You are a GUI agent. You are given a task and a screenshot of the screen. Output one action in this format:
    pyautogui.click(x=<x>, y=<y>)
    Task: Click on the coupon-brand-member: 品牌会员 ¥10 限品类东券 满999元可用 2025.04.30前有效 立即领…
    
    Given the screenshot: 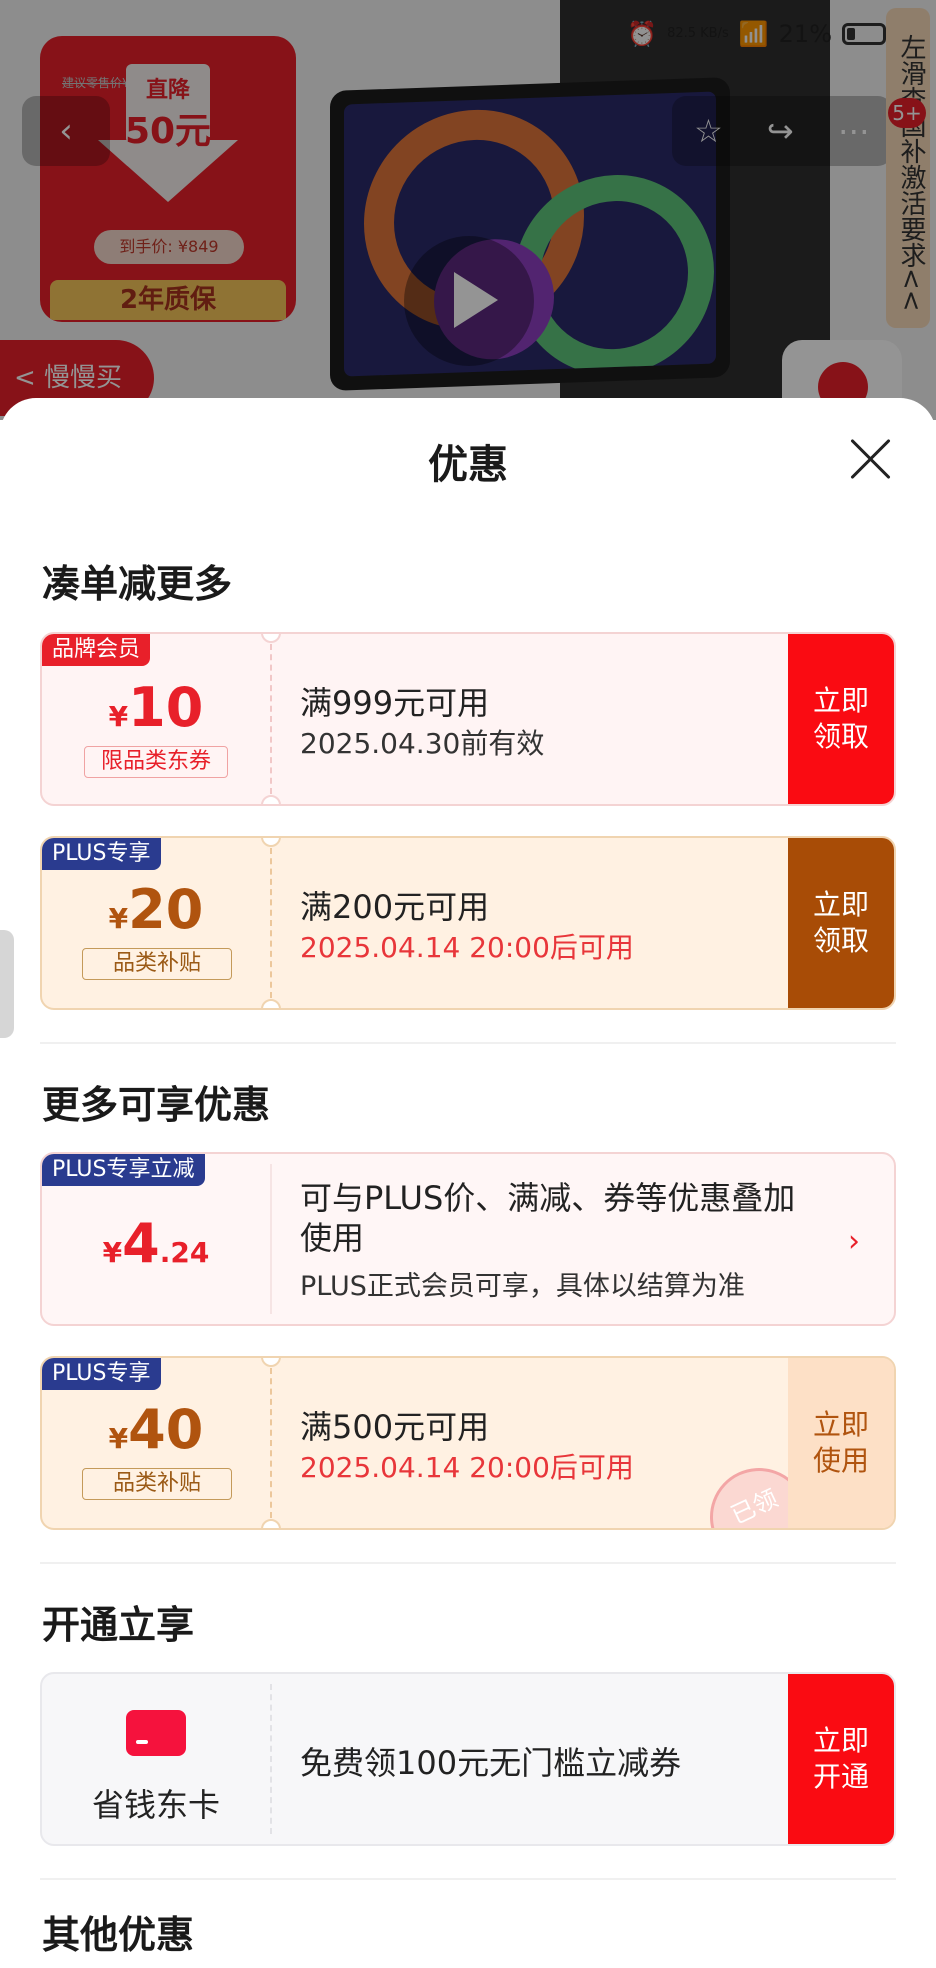 What is the action you would take?
    pyautogui.click(x=468, y=719)
    